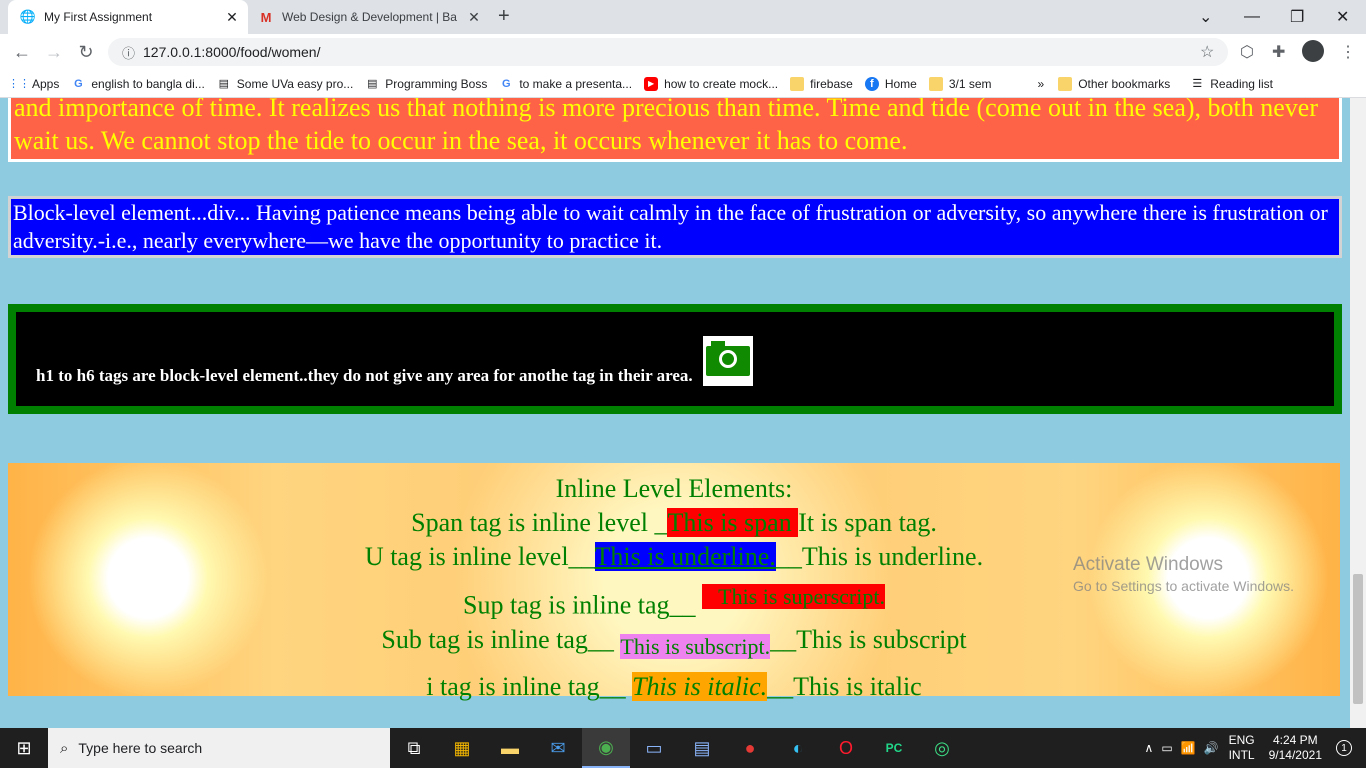 The height and width of the screenshot is (768, 1366). Describe the element at coordinates (668, 52) in the screenshot. I see `address-bar: ⓘ 127.0.0.1:8000/food/women/` at that location.